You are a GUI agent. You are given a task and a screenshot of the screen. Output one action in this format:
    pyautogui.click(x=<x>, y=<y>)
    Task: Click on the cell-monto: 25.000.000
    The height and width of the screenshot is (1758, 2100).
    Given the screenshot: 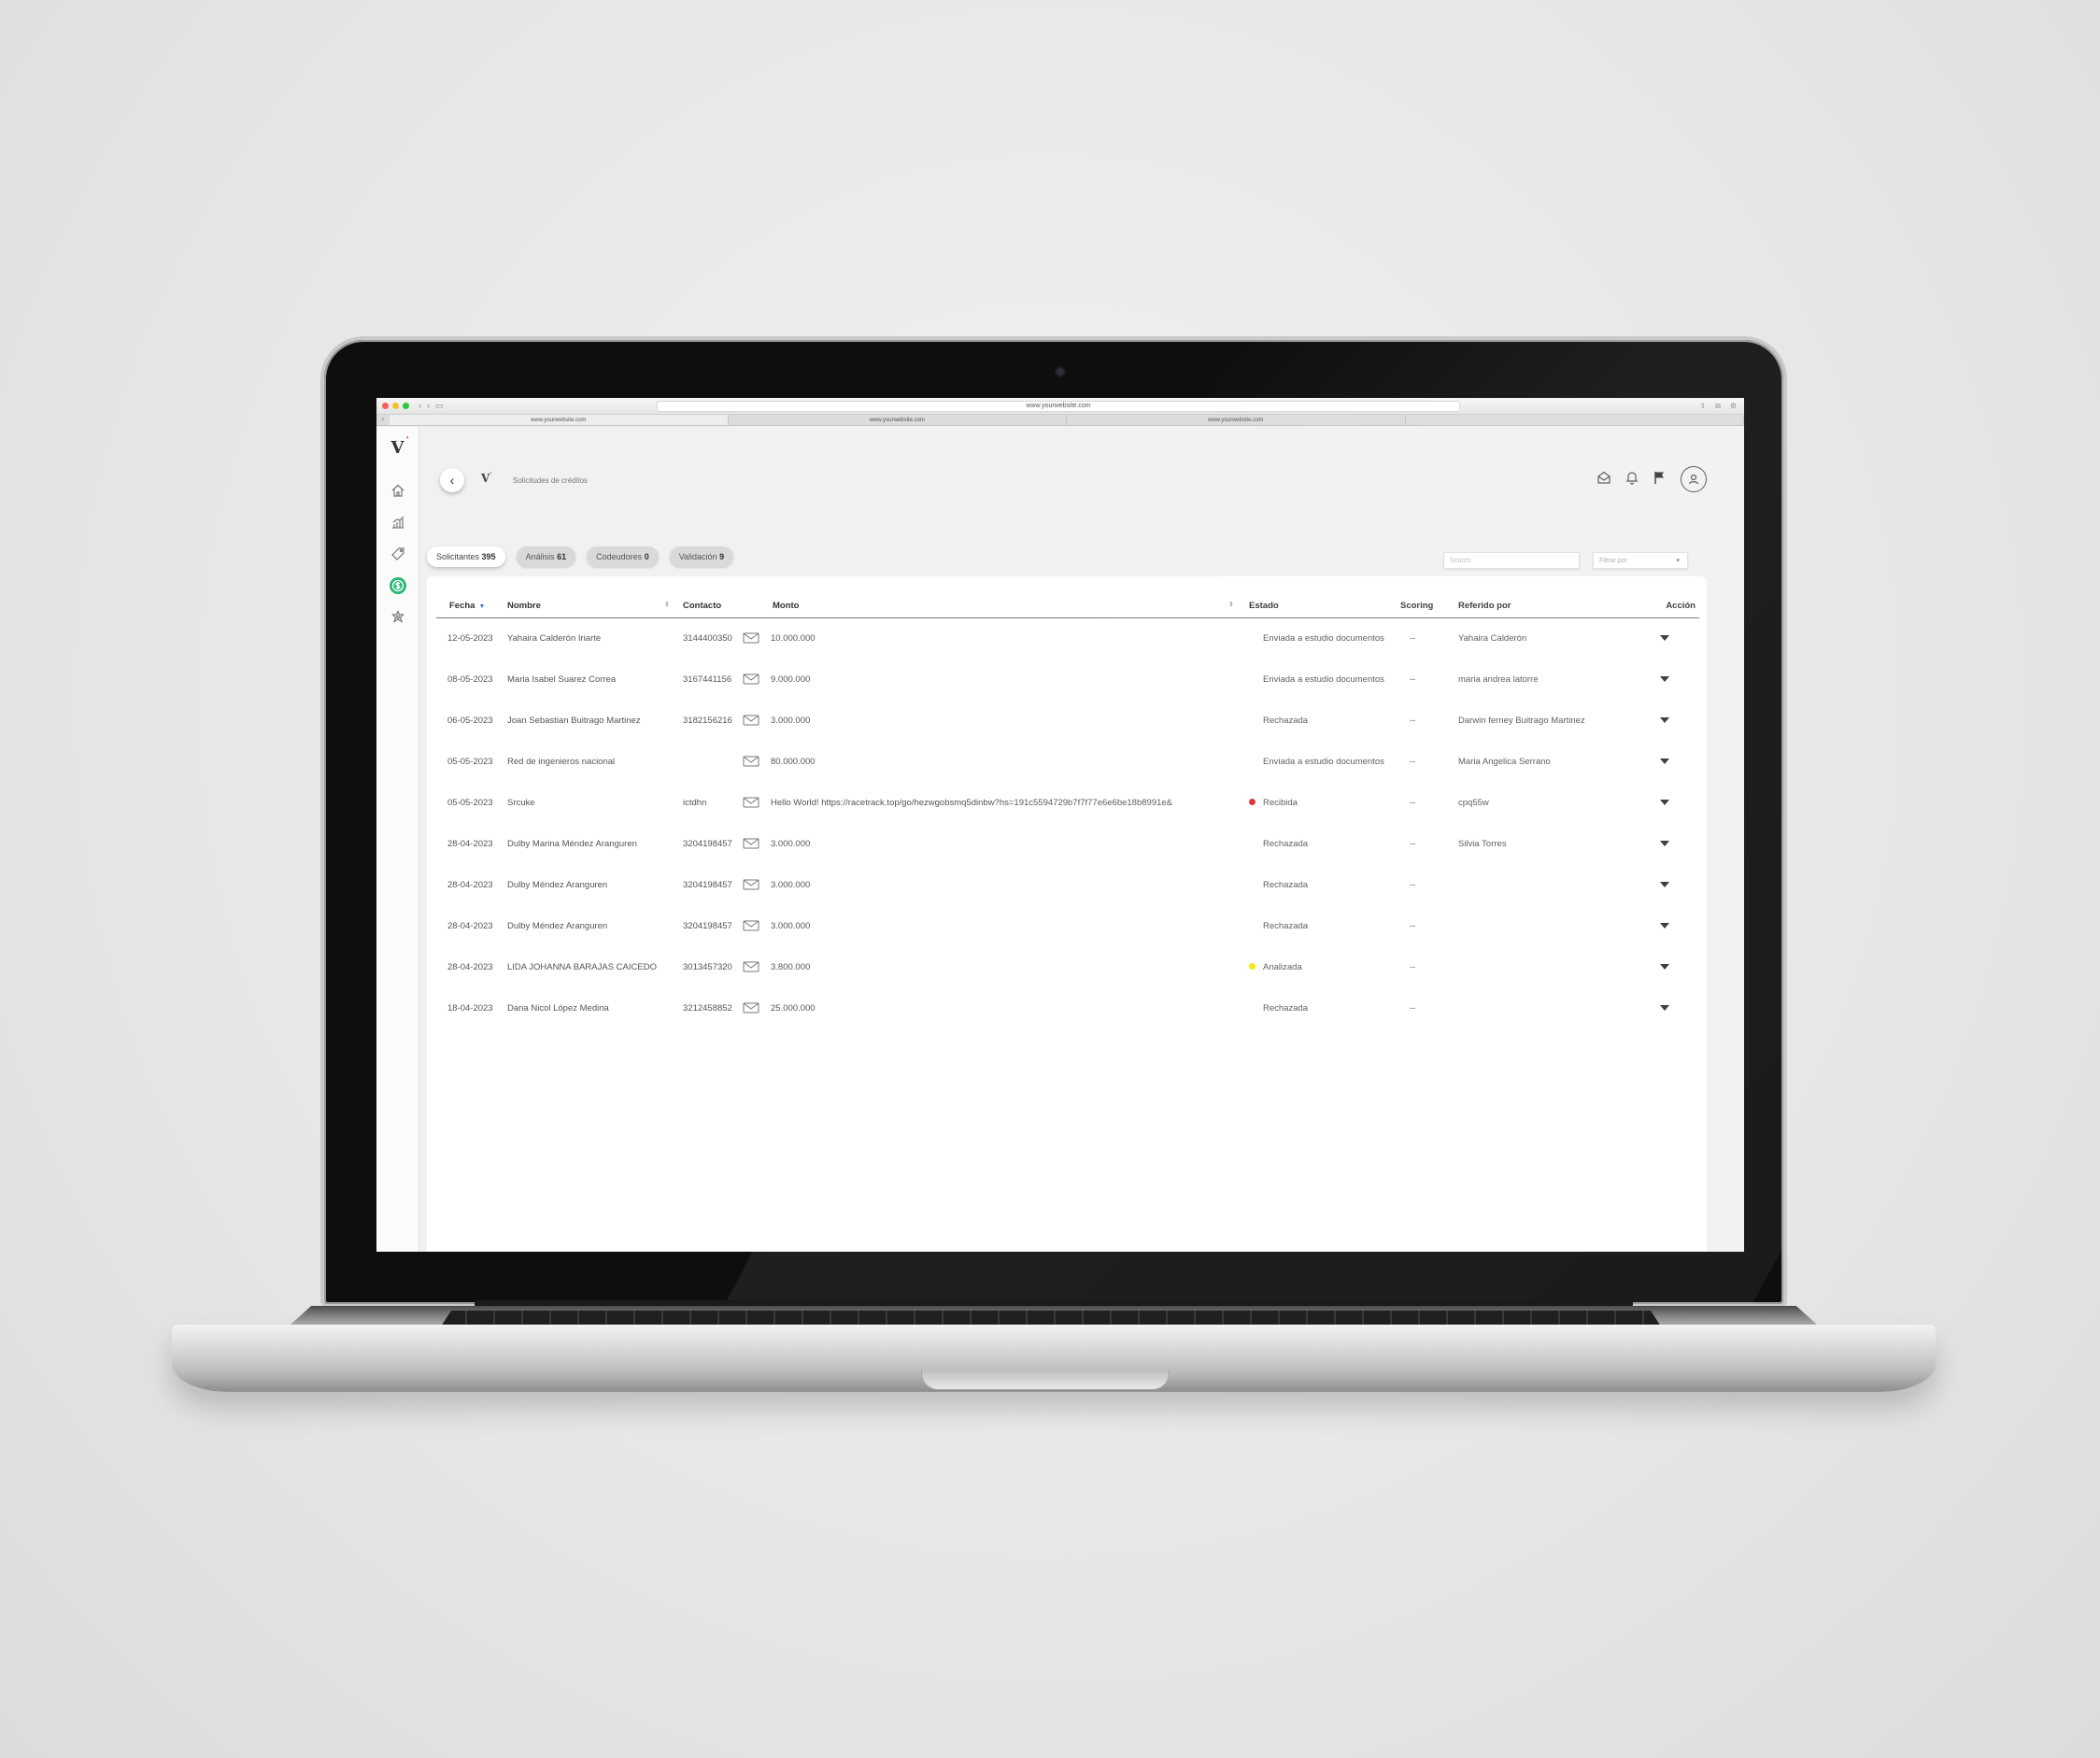 What is the action you would take?
    pyautogui.click(x=794, y=1008)
    